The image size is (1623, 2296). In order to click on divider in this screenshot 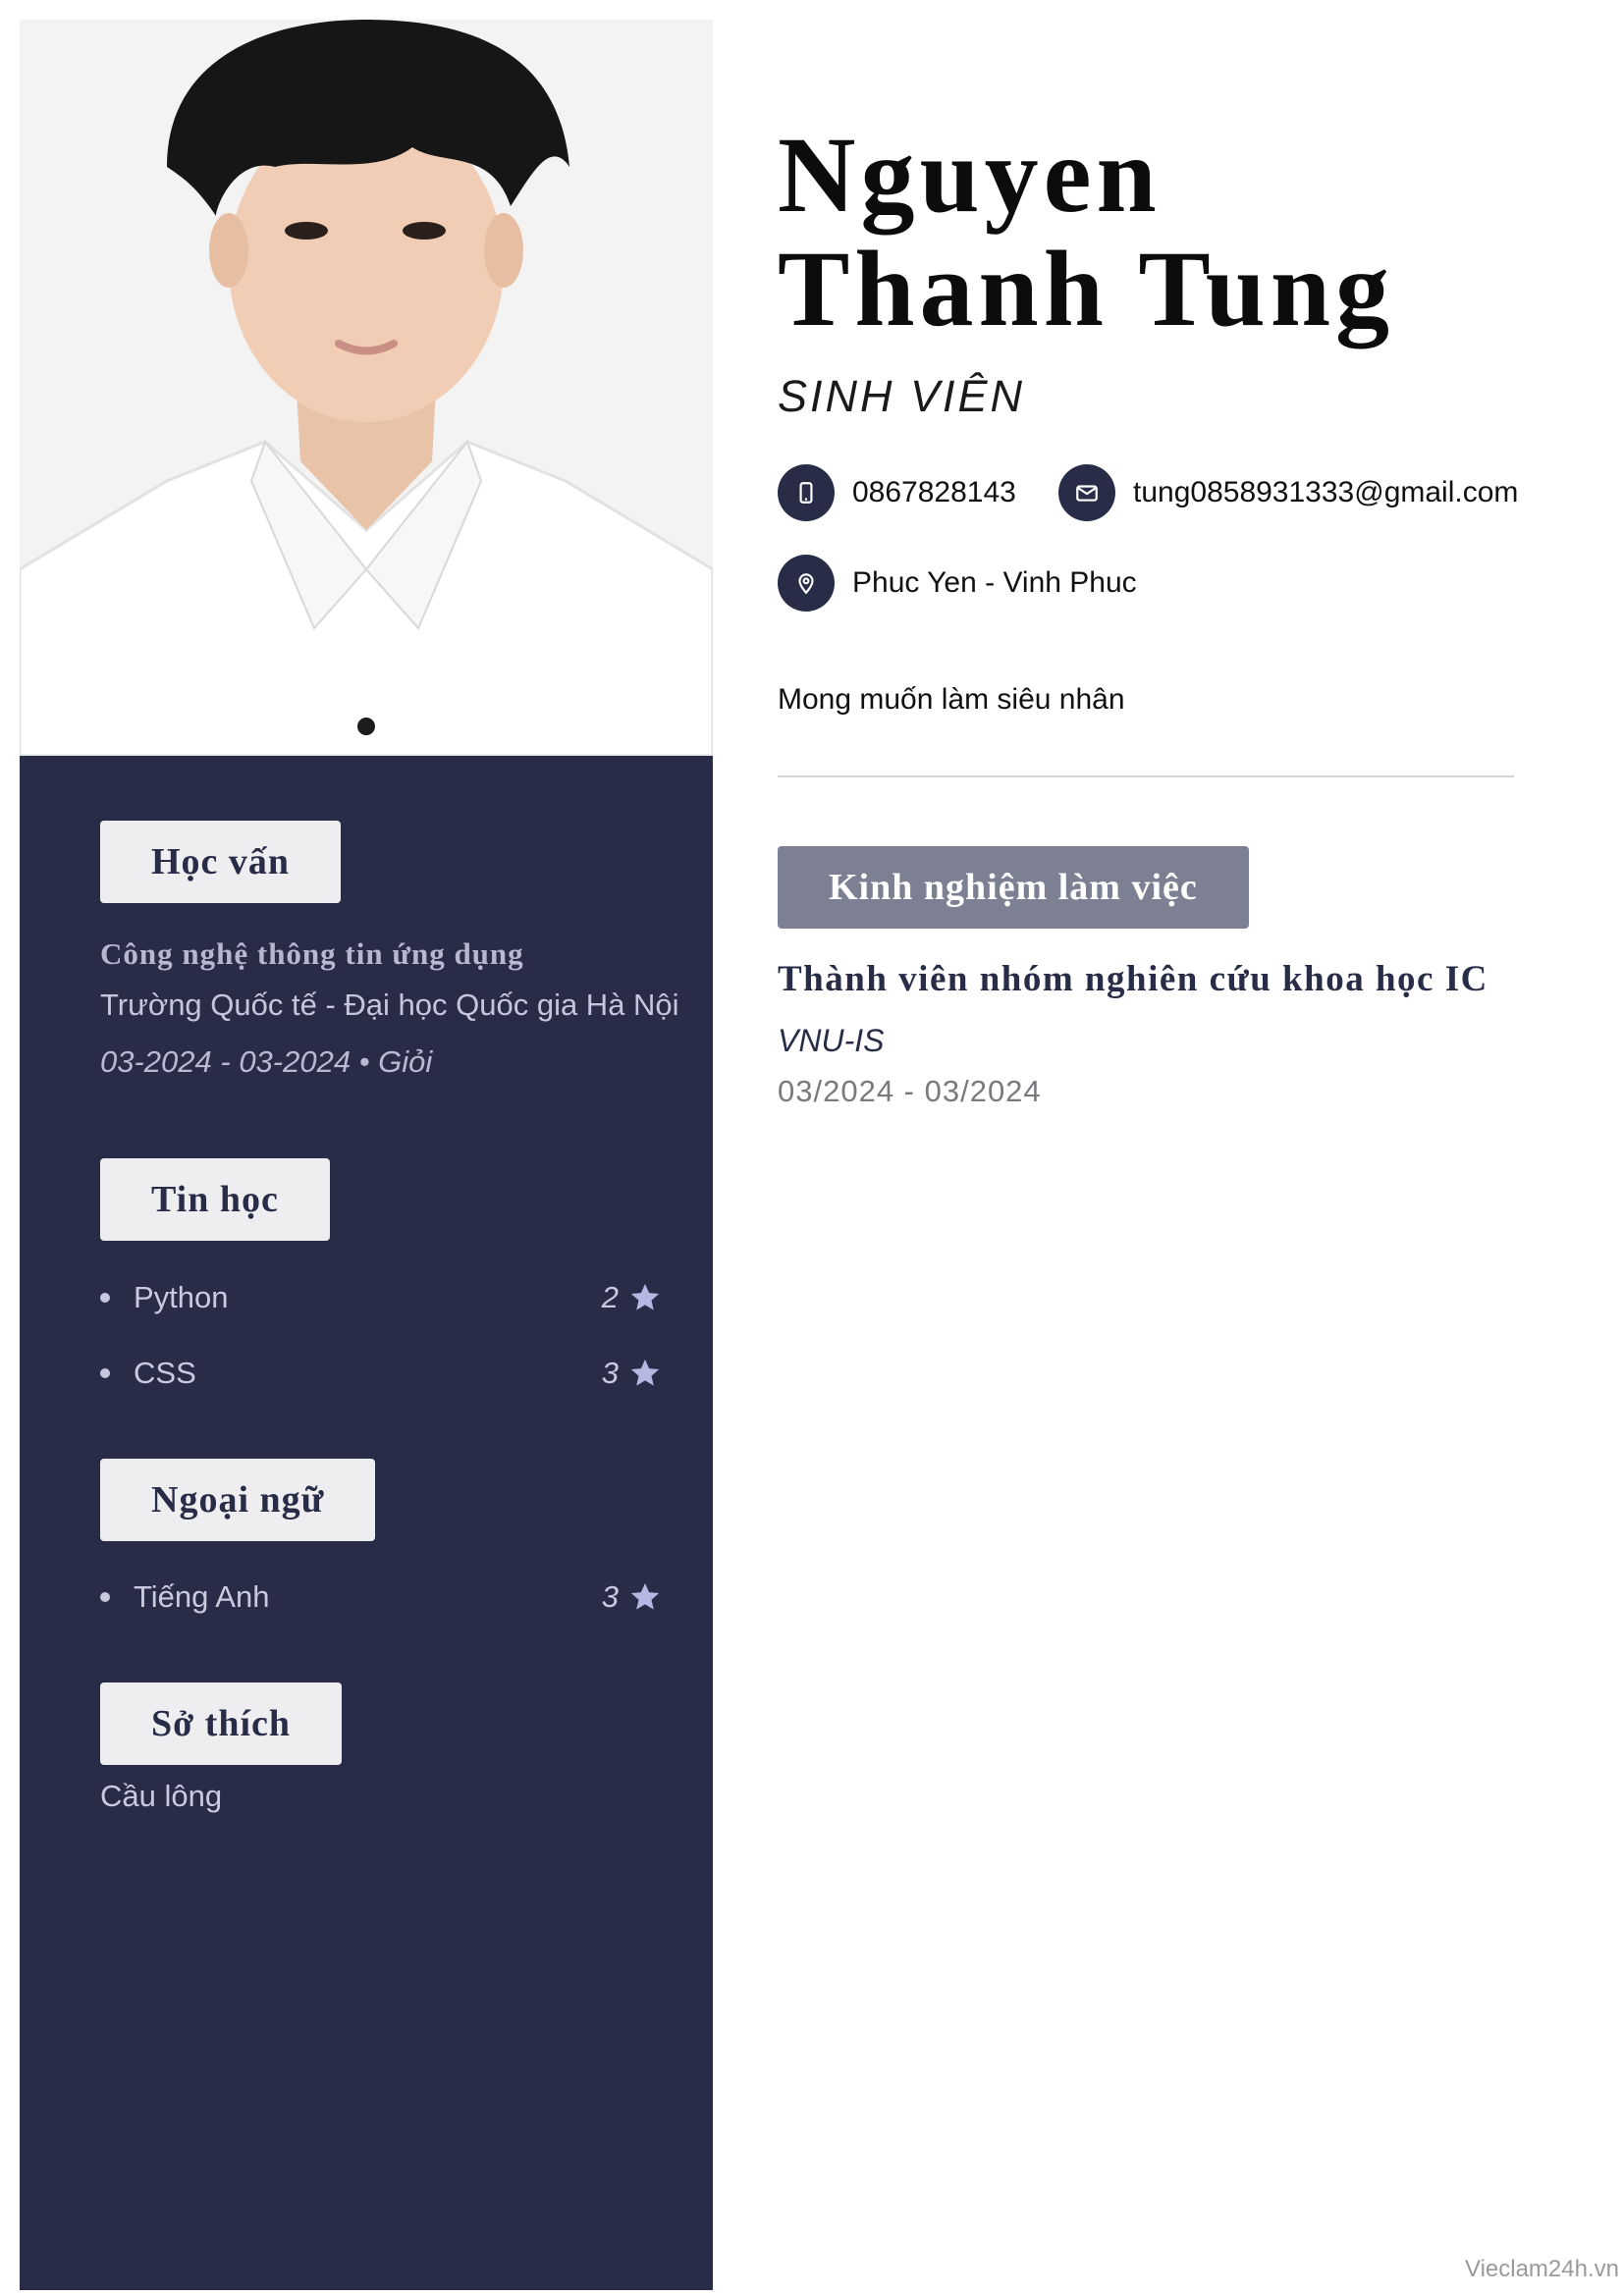, I will do `click(1146, 776)`.